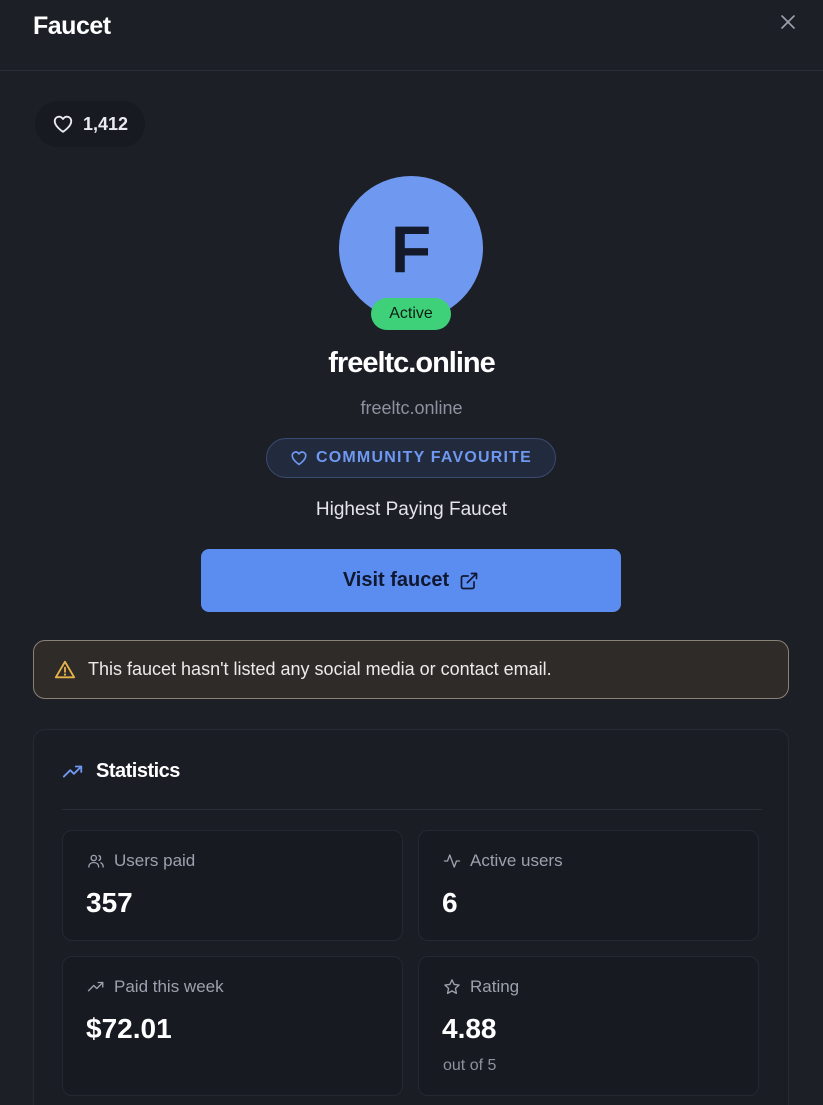 The height and width of the screenshot is (1105, 823). I want to click on modal-title: Faucet, so click(72, 26).